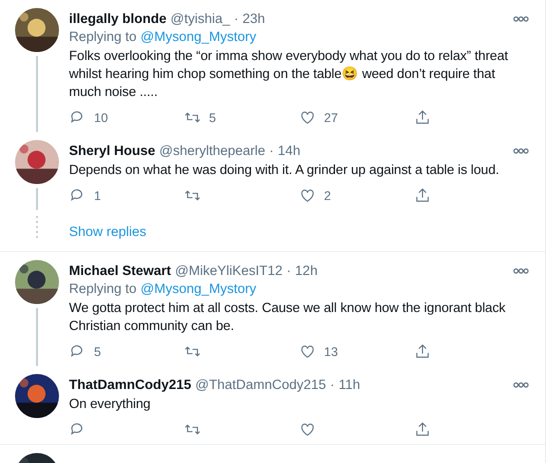 Image resolution: width=546 pixels, height=463 pixels. Describe the element at coordinates (356, 195) in the screenshot. I see `like-button: 2` at that location.